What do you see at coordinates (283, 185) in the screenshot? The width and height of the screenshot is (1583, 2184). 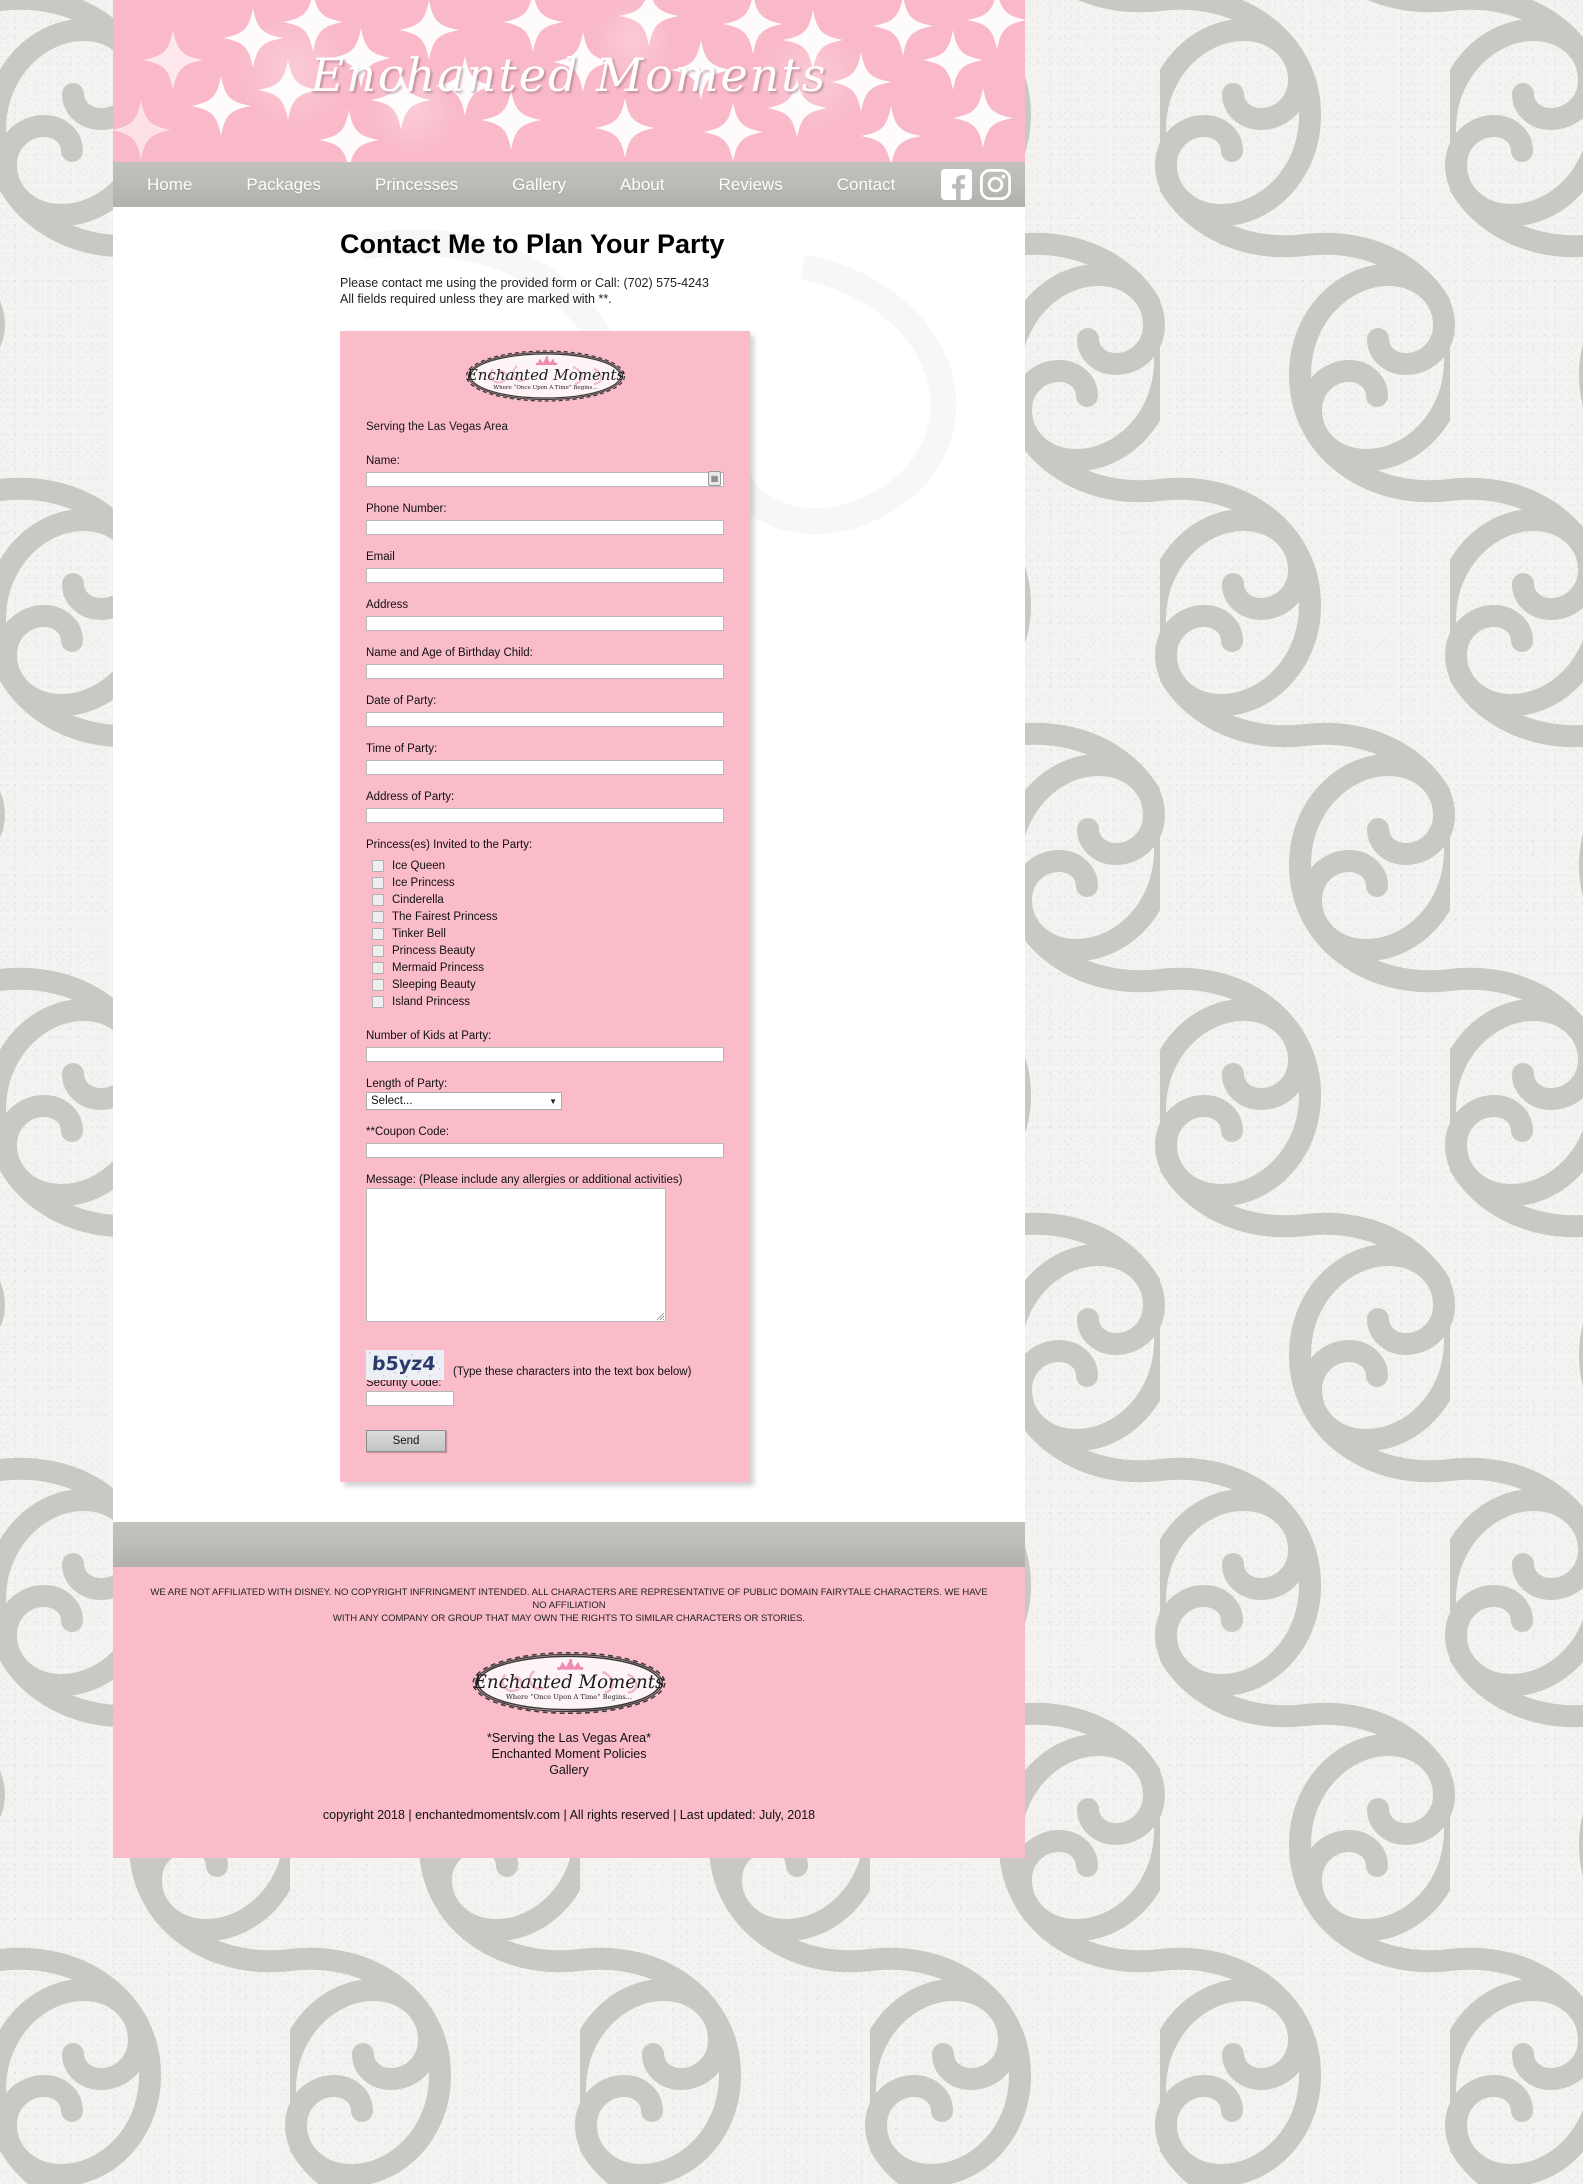 I see `nav-packages: Packages` at bounding box center [283, 185].